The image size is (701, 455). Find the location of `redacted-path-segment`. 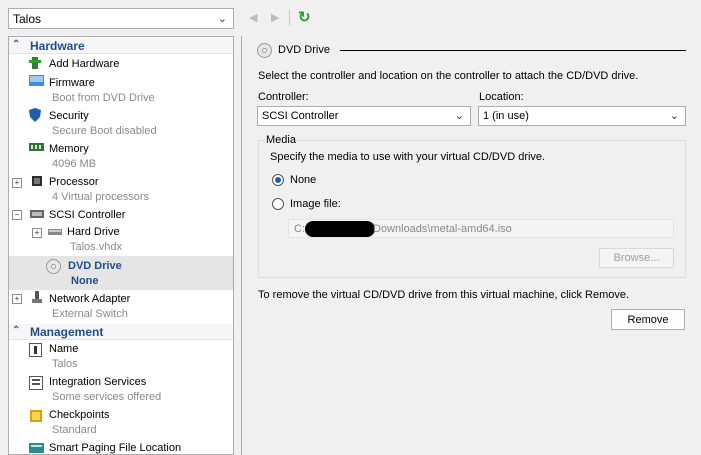

redacted-path-segment is located at coordinates (340, 229).